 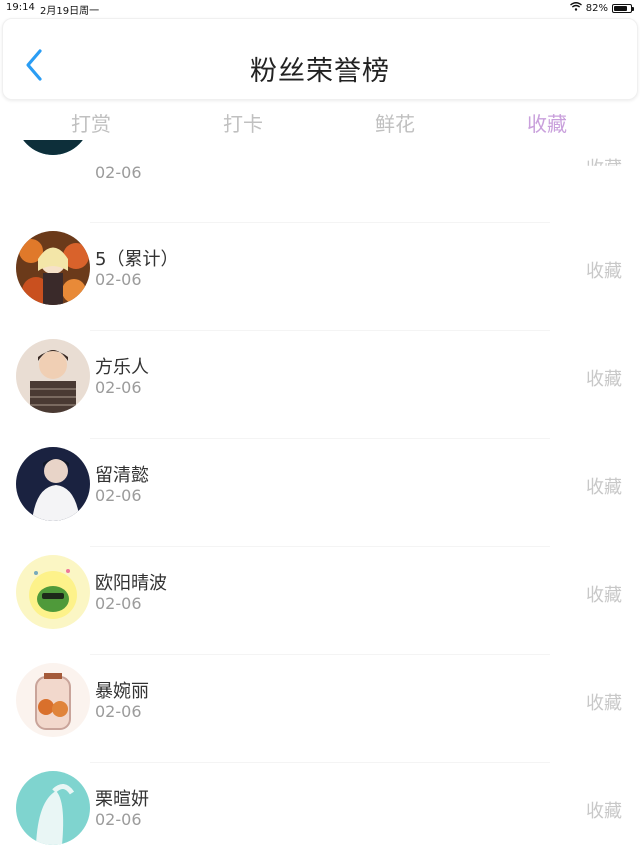 I want to click on tab-flowers: 鲜花, so click(x=395, y=122).